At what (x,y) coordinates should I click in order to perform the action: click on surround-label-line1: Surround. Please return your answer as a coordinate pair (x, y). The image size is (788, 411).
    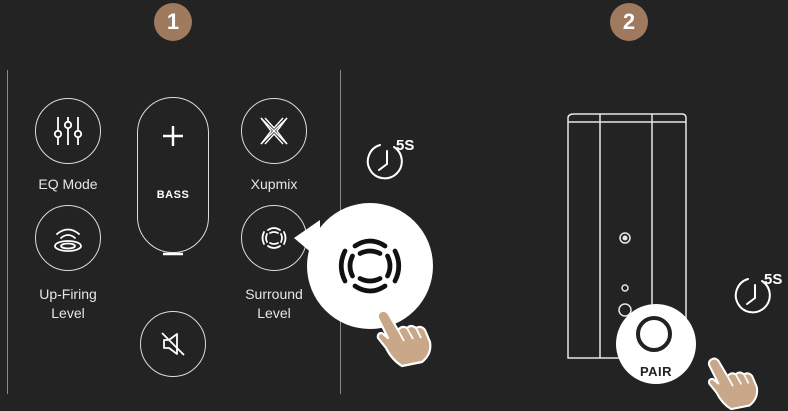
    Looking at the image, I should click on (274, 294).